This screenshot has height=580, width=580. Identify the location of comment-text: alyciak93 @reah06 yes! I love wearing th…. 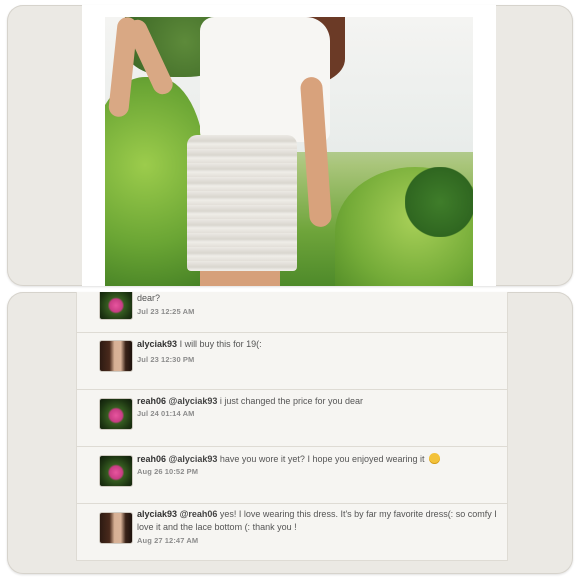
(317, 521).